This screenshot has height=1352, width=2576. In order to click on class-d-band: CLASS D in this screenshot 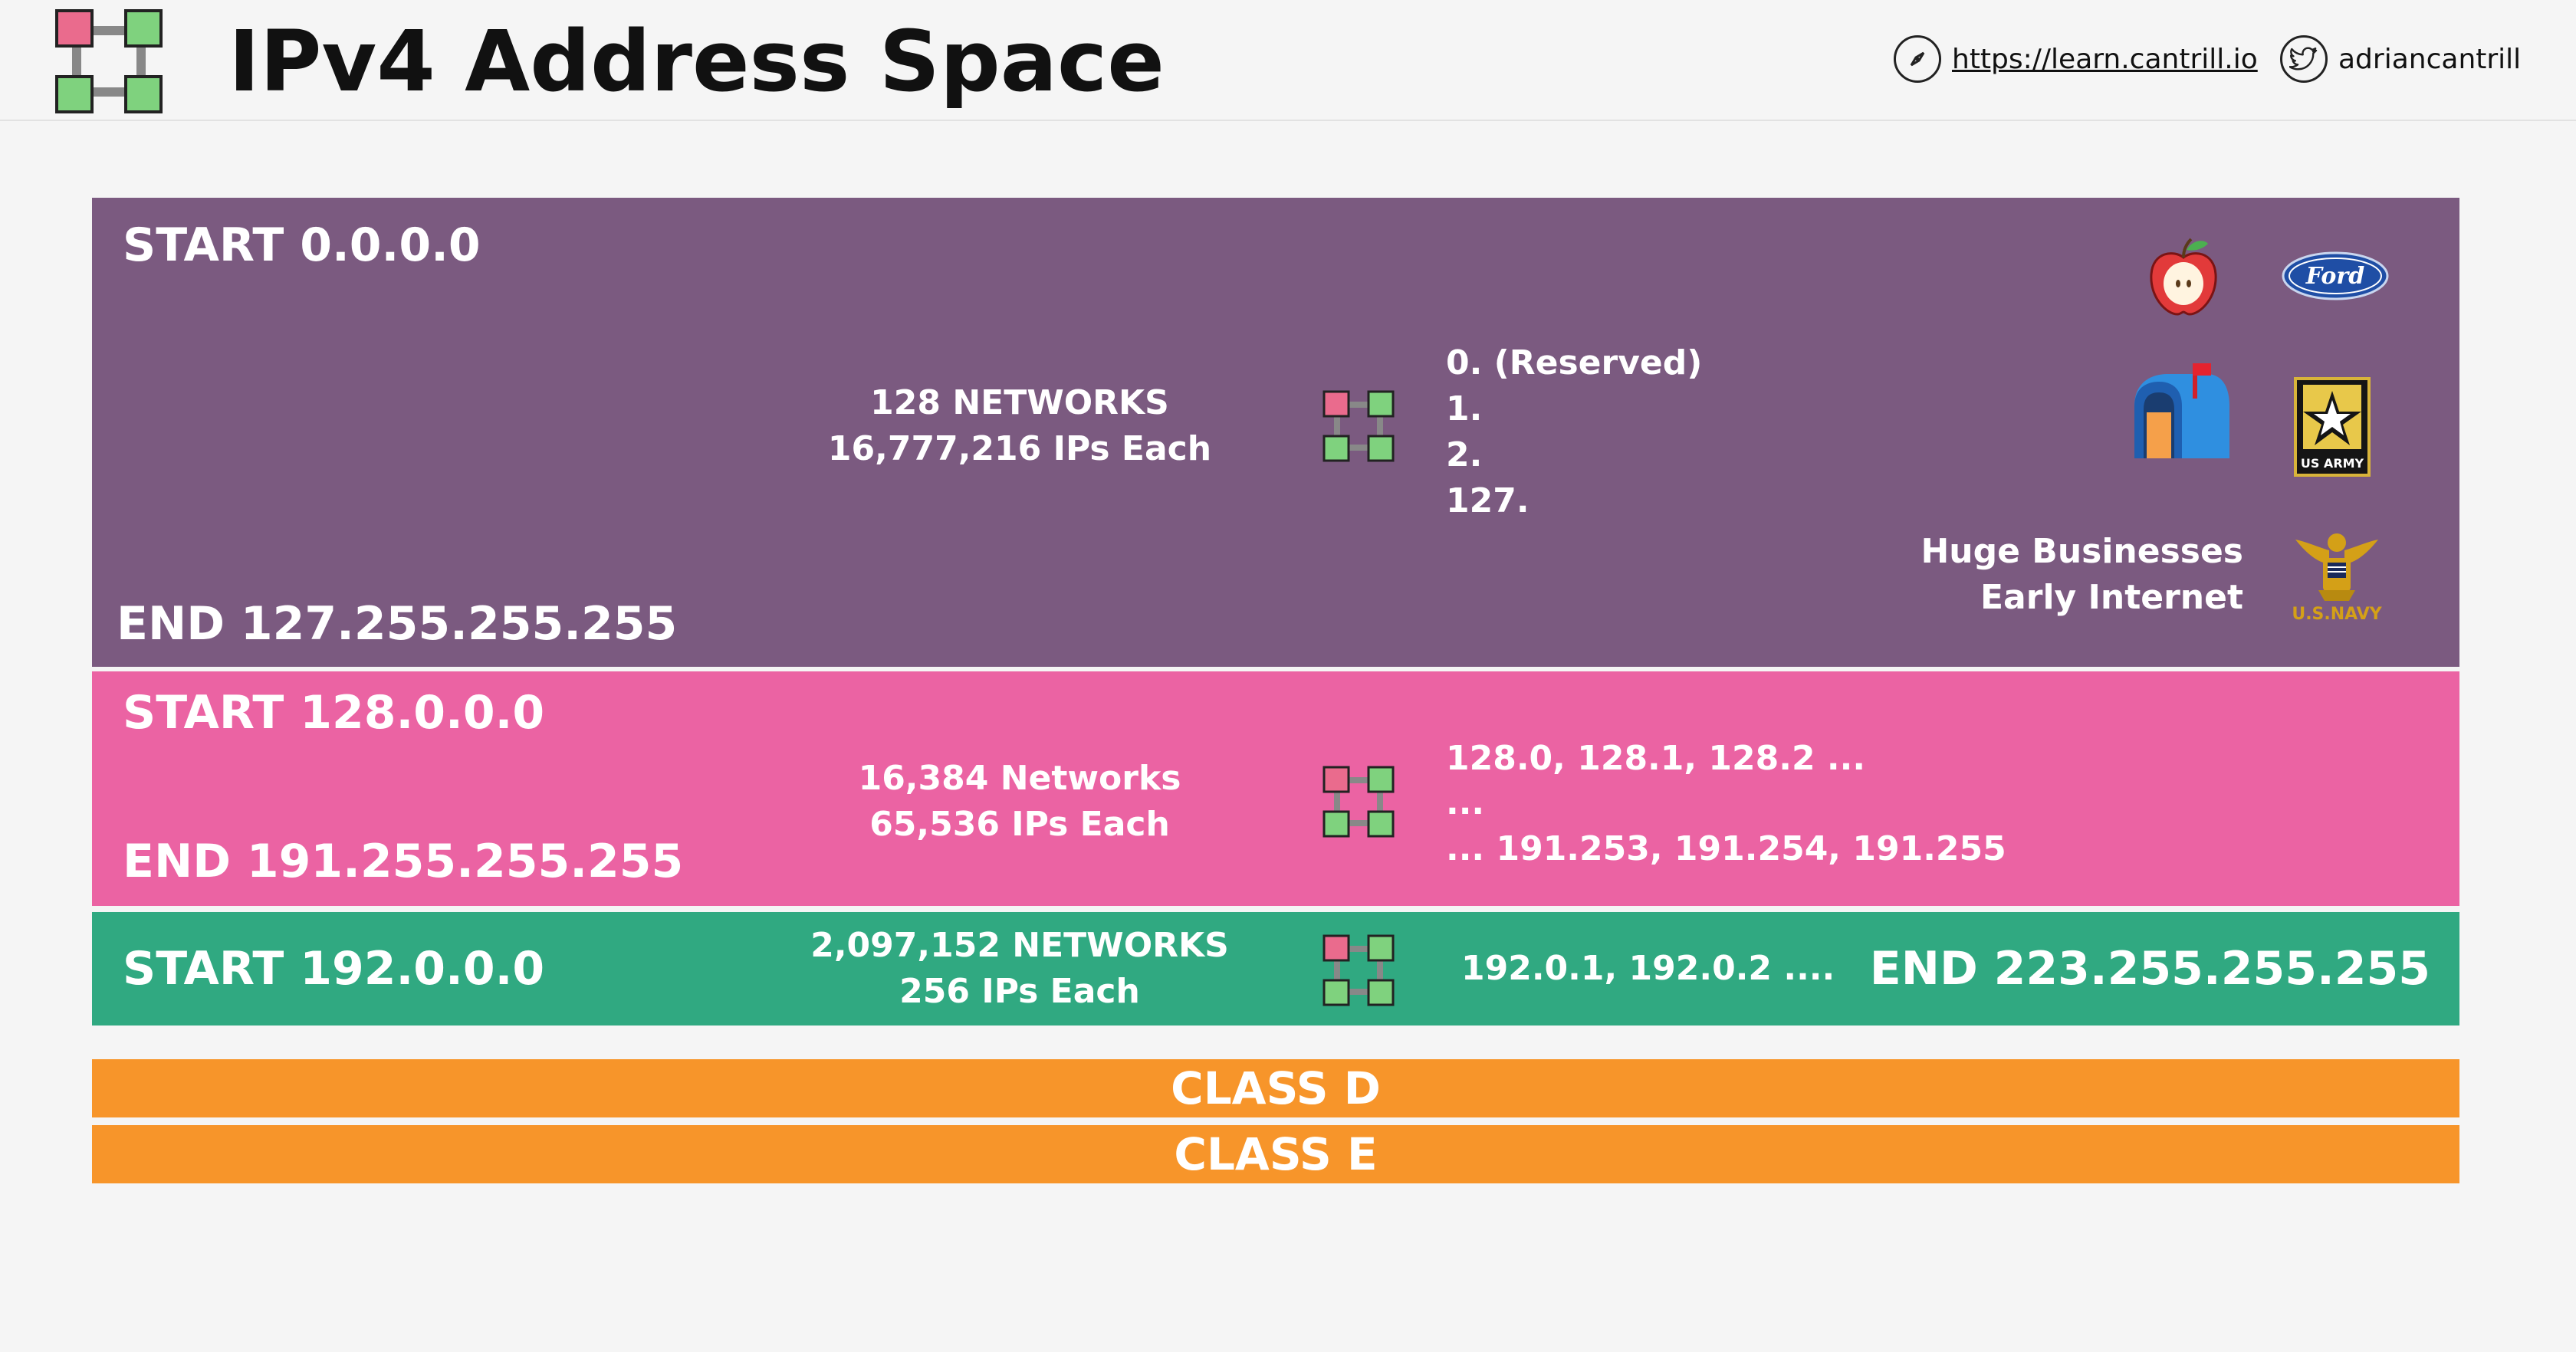, I will do `click(1275, 1088)`.